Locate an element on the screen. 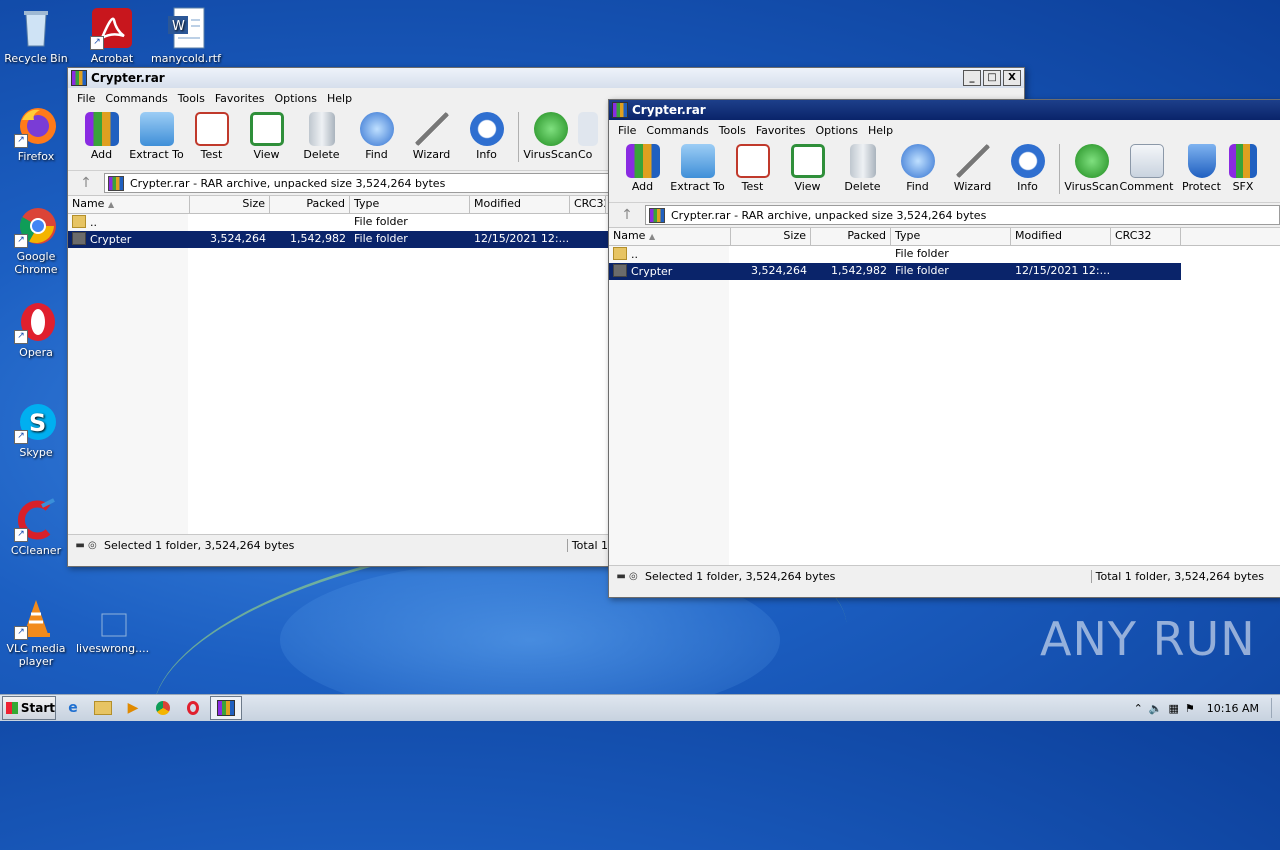  clock: 10:16 AM is located at coordinates (1233, 708).